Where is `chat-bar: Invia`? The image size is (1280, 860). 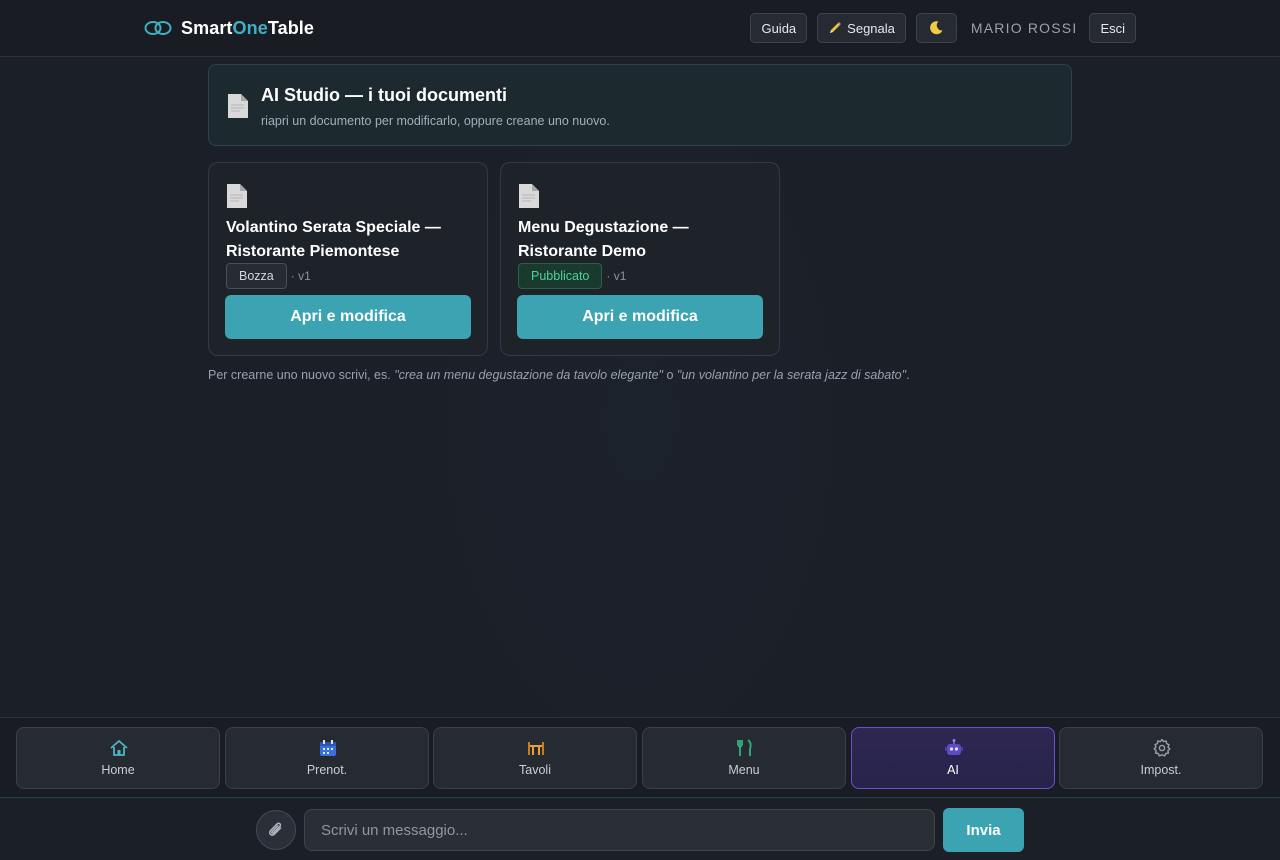 chat-bar: Invia is located at coordinates (640, 829).